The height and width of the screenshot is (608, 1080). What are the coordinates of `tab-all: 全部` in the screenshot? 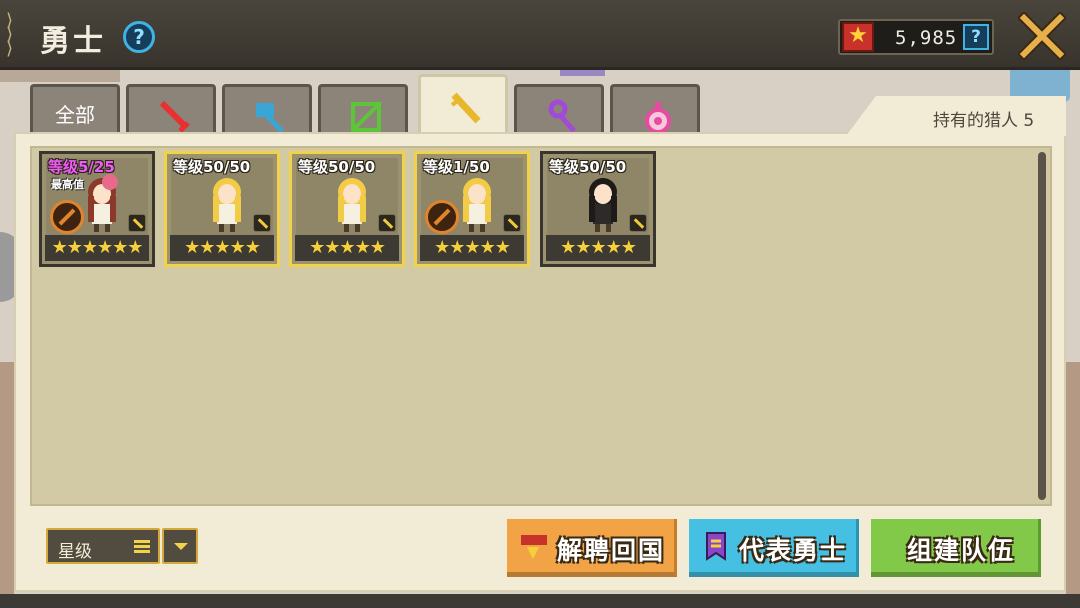 It's located at (75, 110).